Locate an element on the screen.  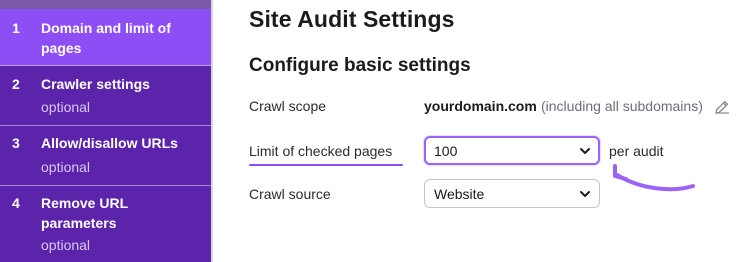
sidebar-top-strip is located at coordinates (105, 4).